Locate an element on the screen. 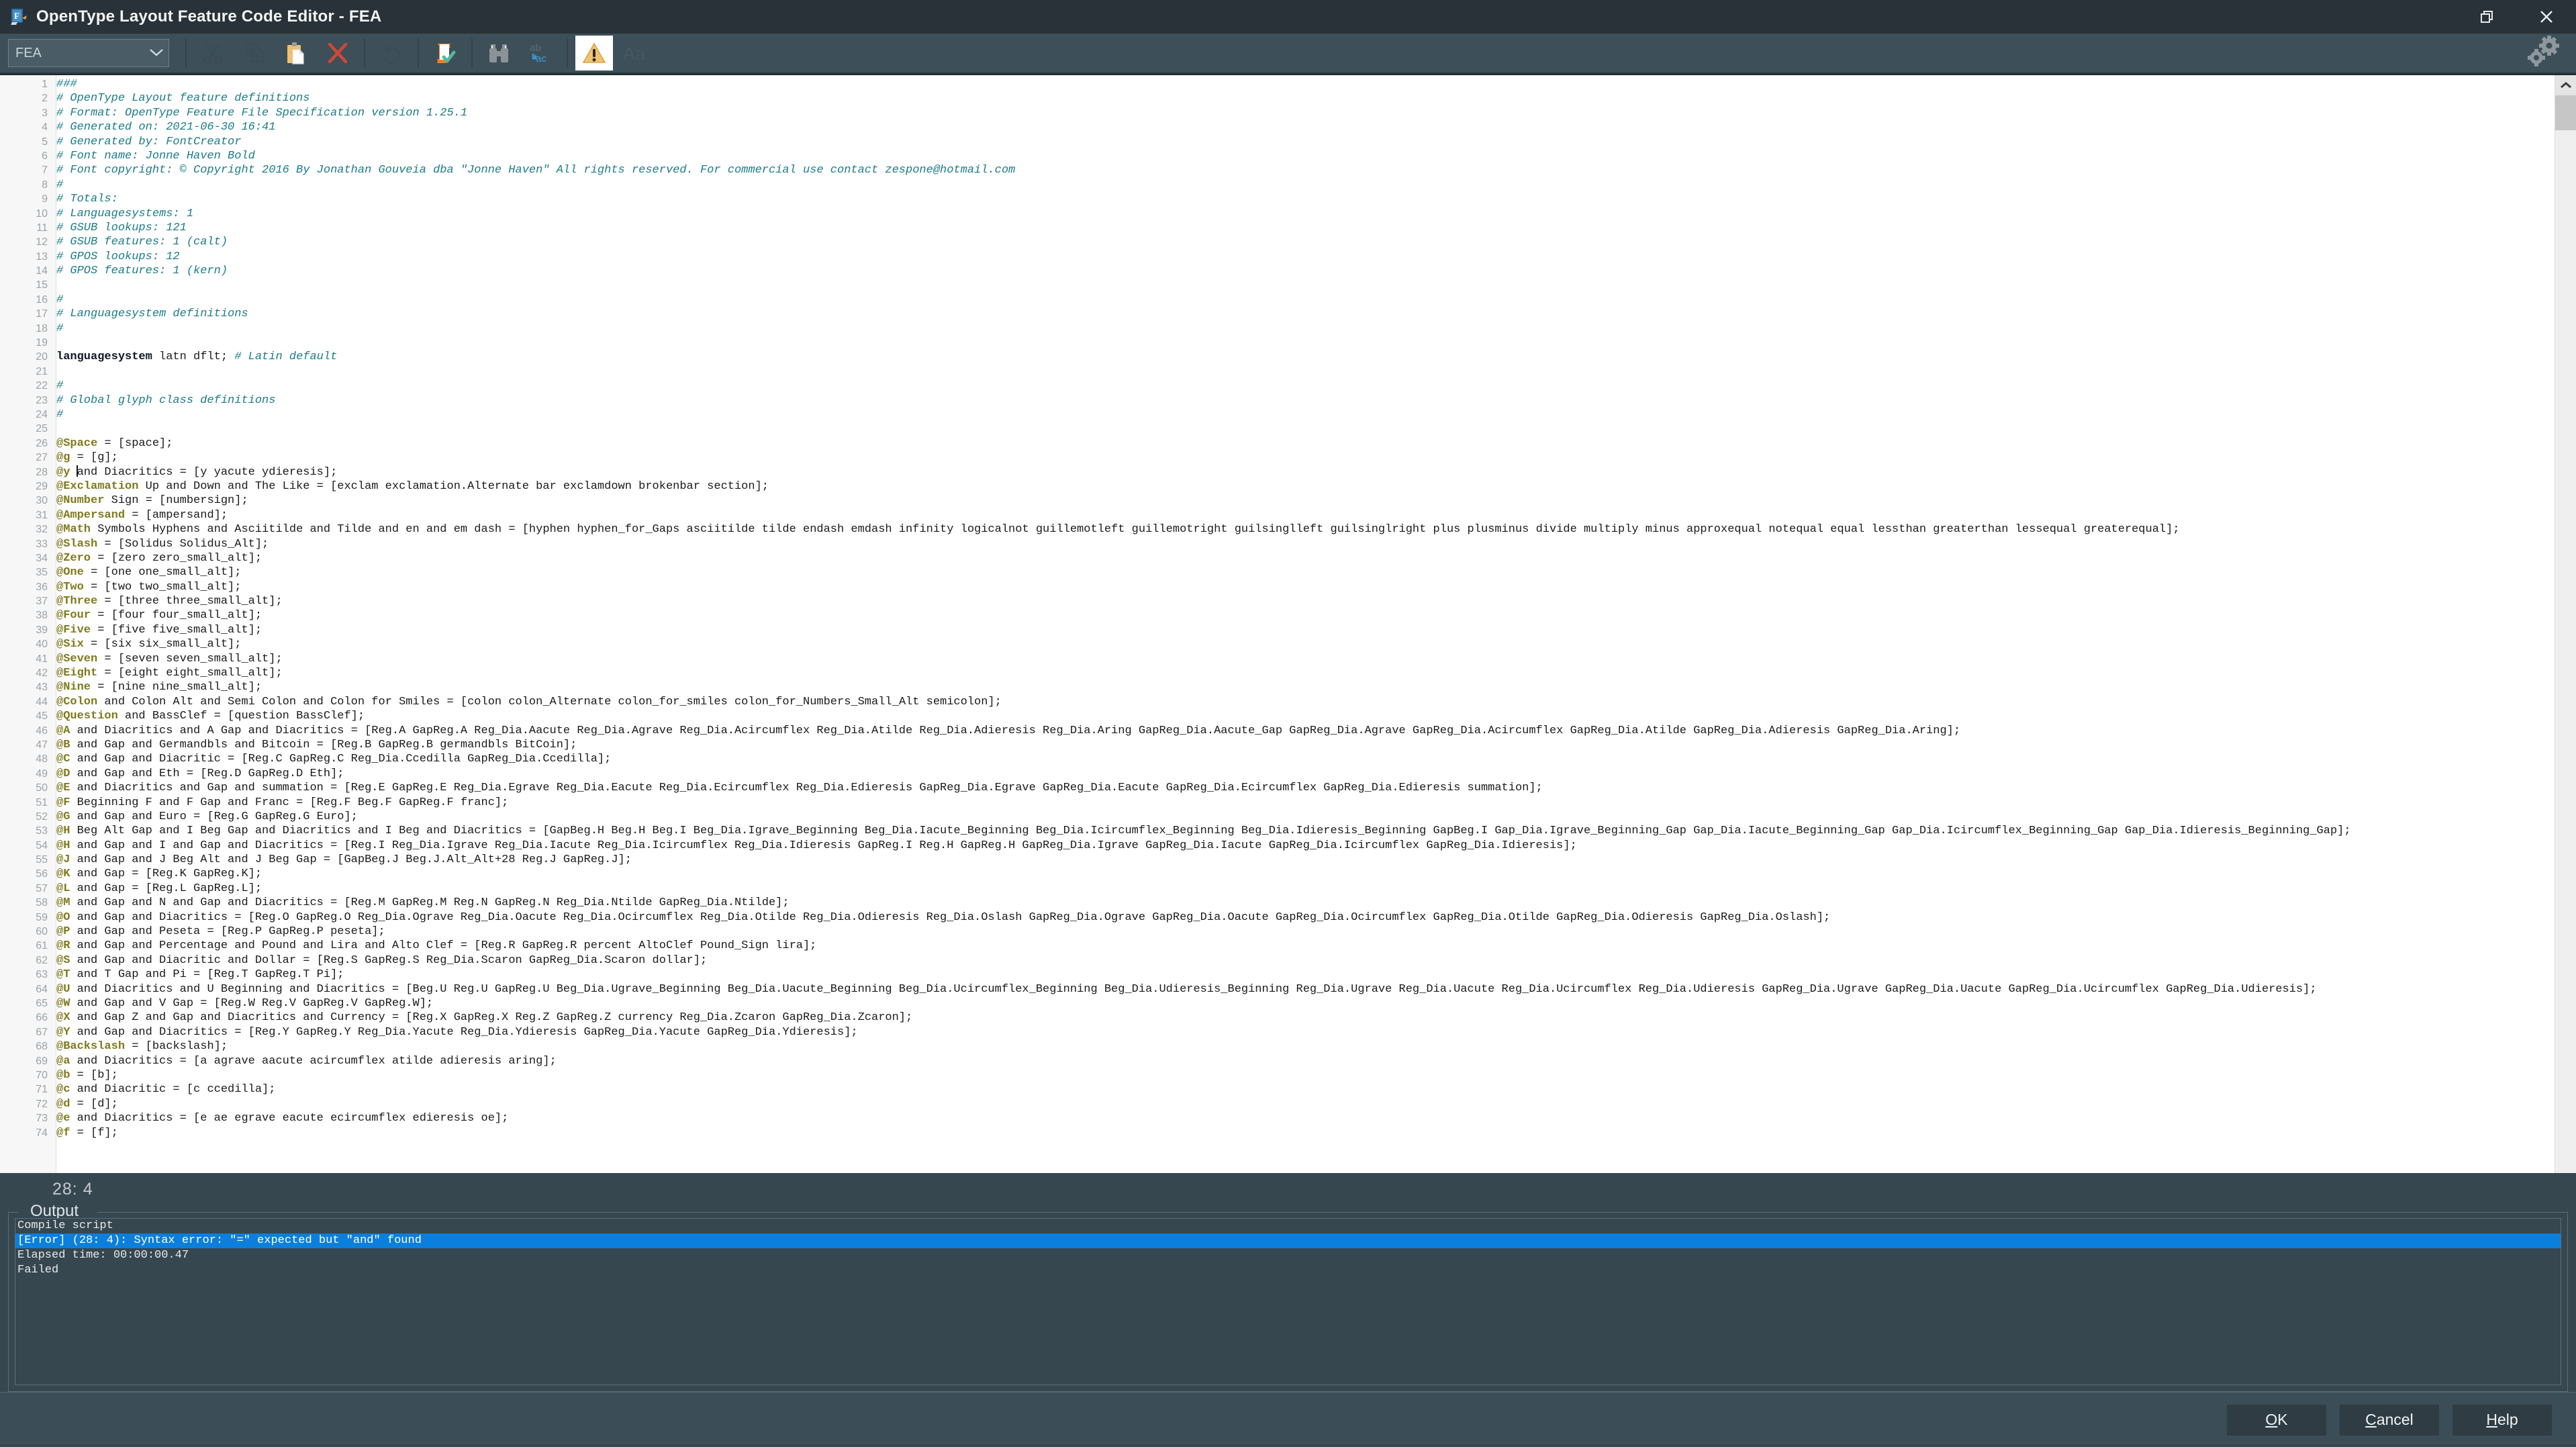 This screenshot has width=2576, height=1447. line-text: # Global glyph class definitions is located at coordinates (163, 401).